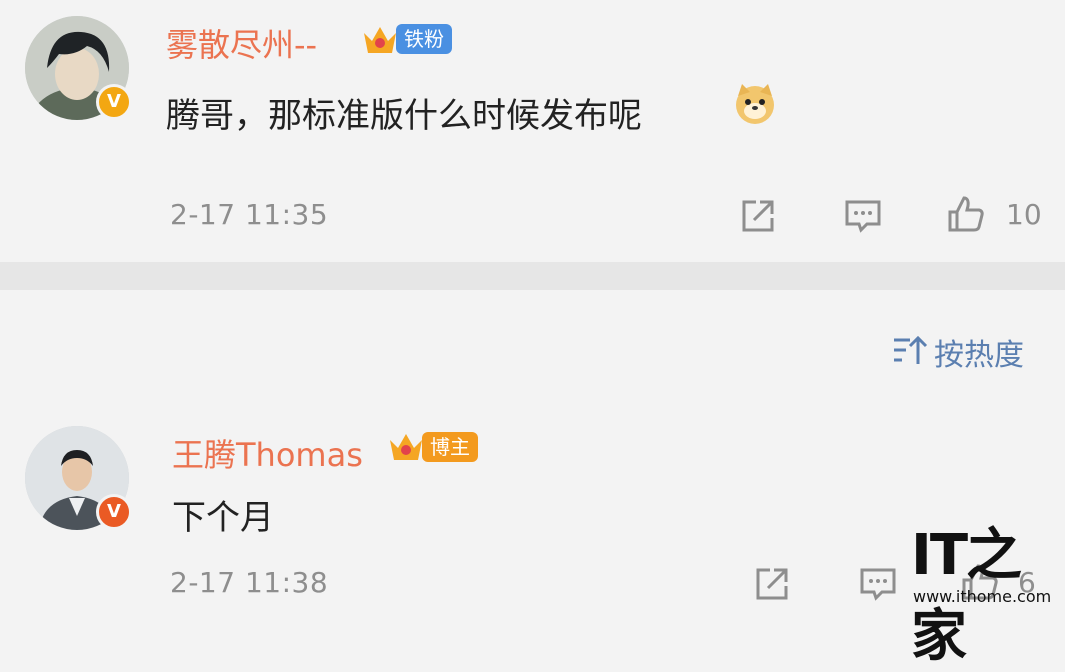  What do you see at coordinates (979, 352) in the screenshot?
I see `sort-by-hot-button: 按热度` at bounding box center [979, 352].